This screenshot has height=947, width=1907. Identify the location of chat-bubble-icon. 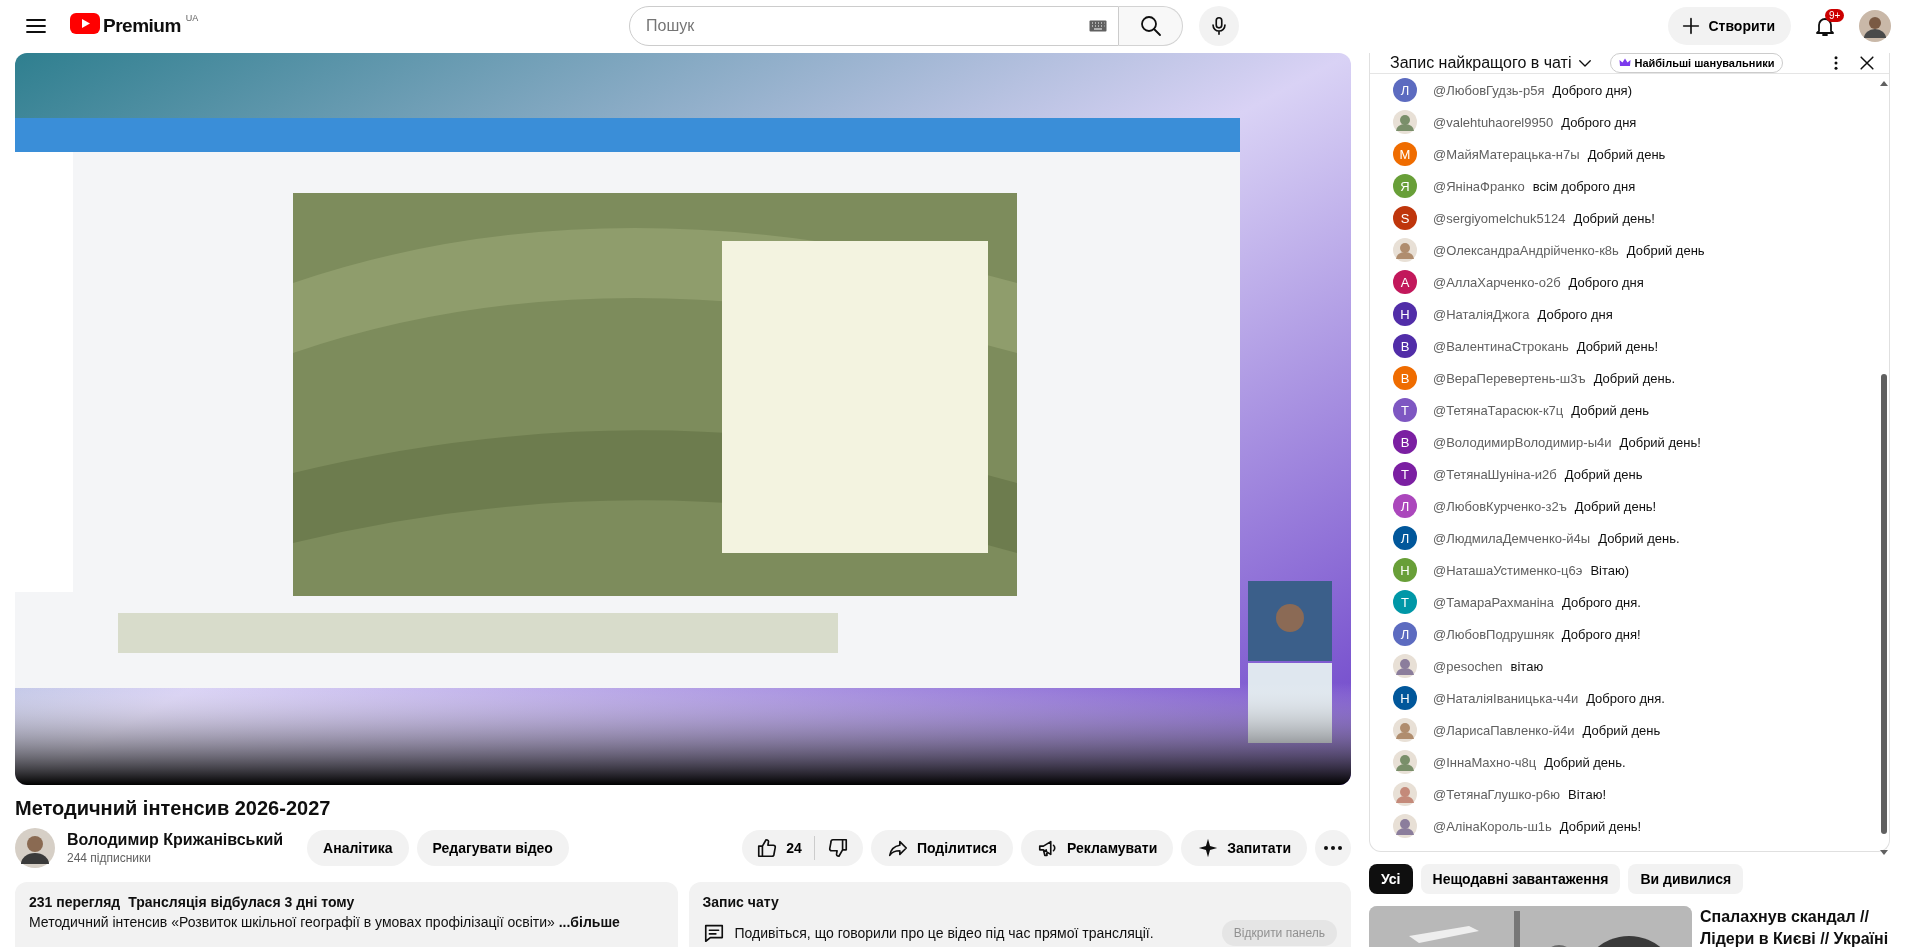
(713, 933).